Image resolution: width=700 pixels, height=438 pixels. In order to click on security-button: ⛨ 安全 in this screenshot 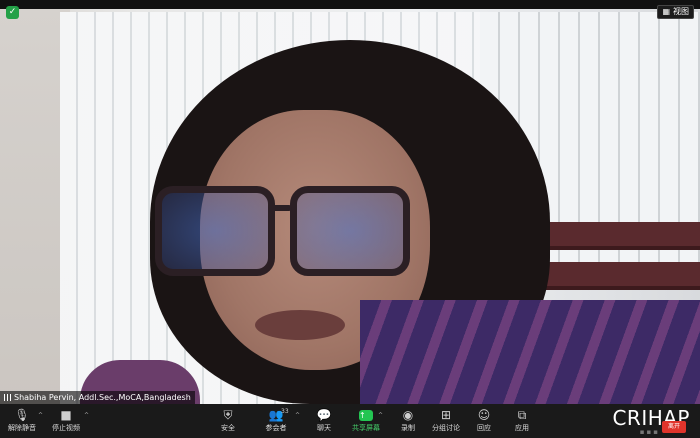, I will do `click(228, 422)`.